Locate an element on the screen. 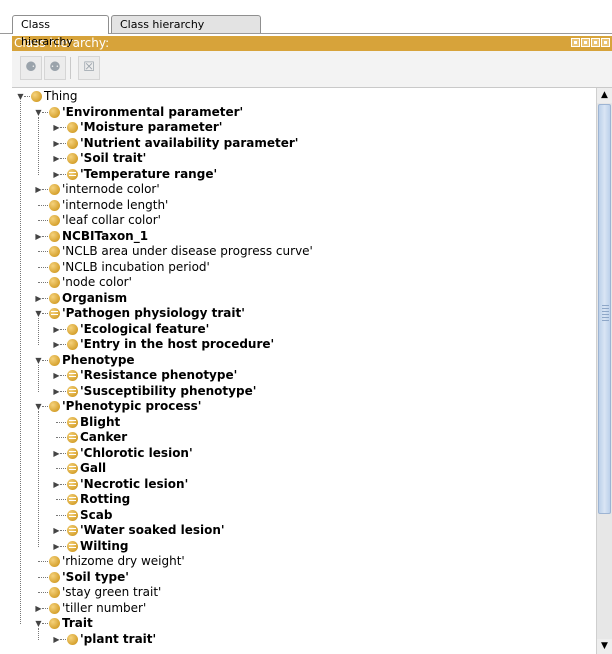 The width and height of the screenshot is (612, 654). tree-node: 'NCLB area under disease progress curve' is located at coordinates (302, 251).